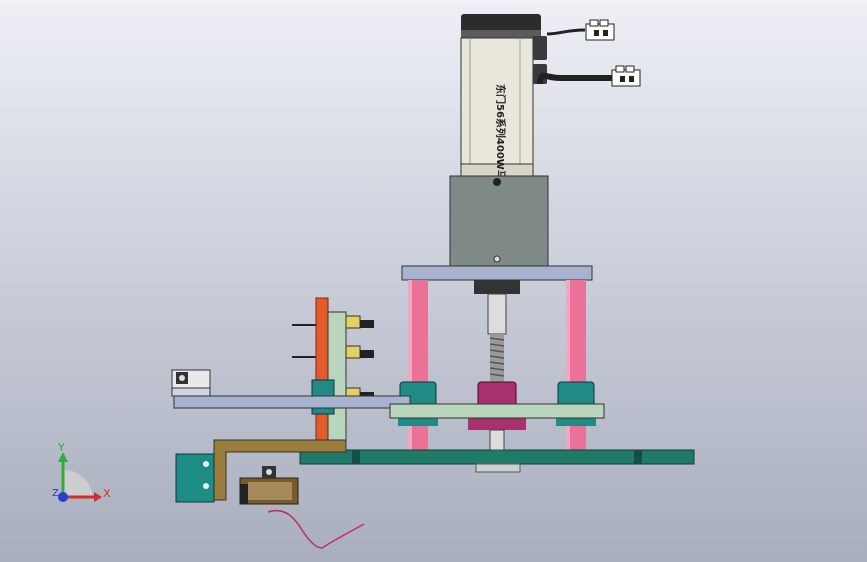 The image size is (867, 562). I want to click on motor-cable-lower, so click(574, 78).